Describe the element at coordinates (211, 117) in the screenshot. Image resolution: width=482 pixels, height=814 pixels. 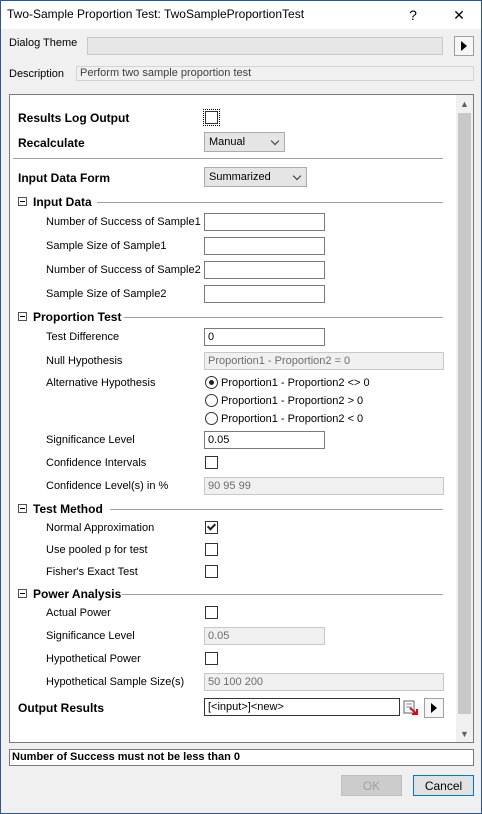
I see `results-log-checkbox` at that location.